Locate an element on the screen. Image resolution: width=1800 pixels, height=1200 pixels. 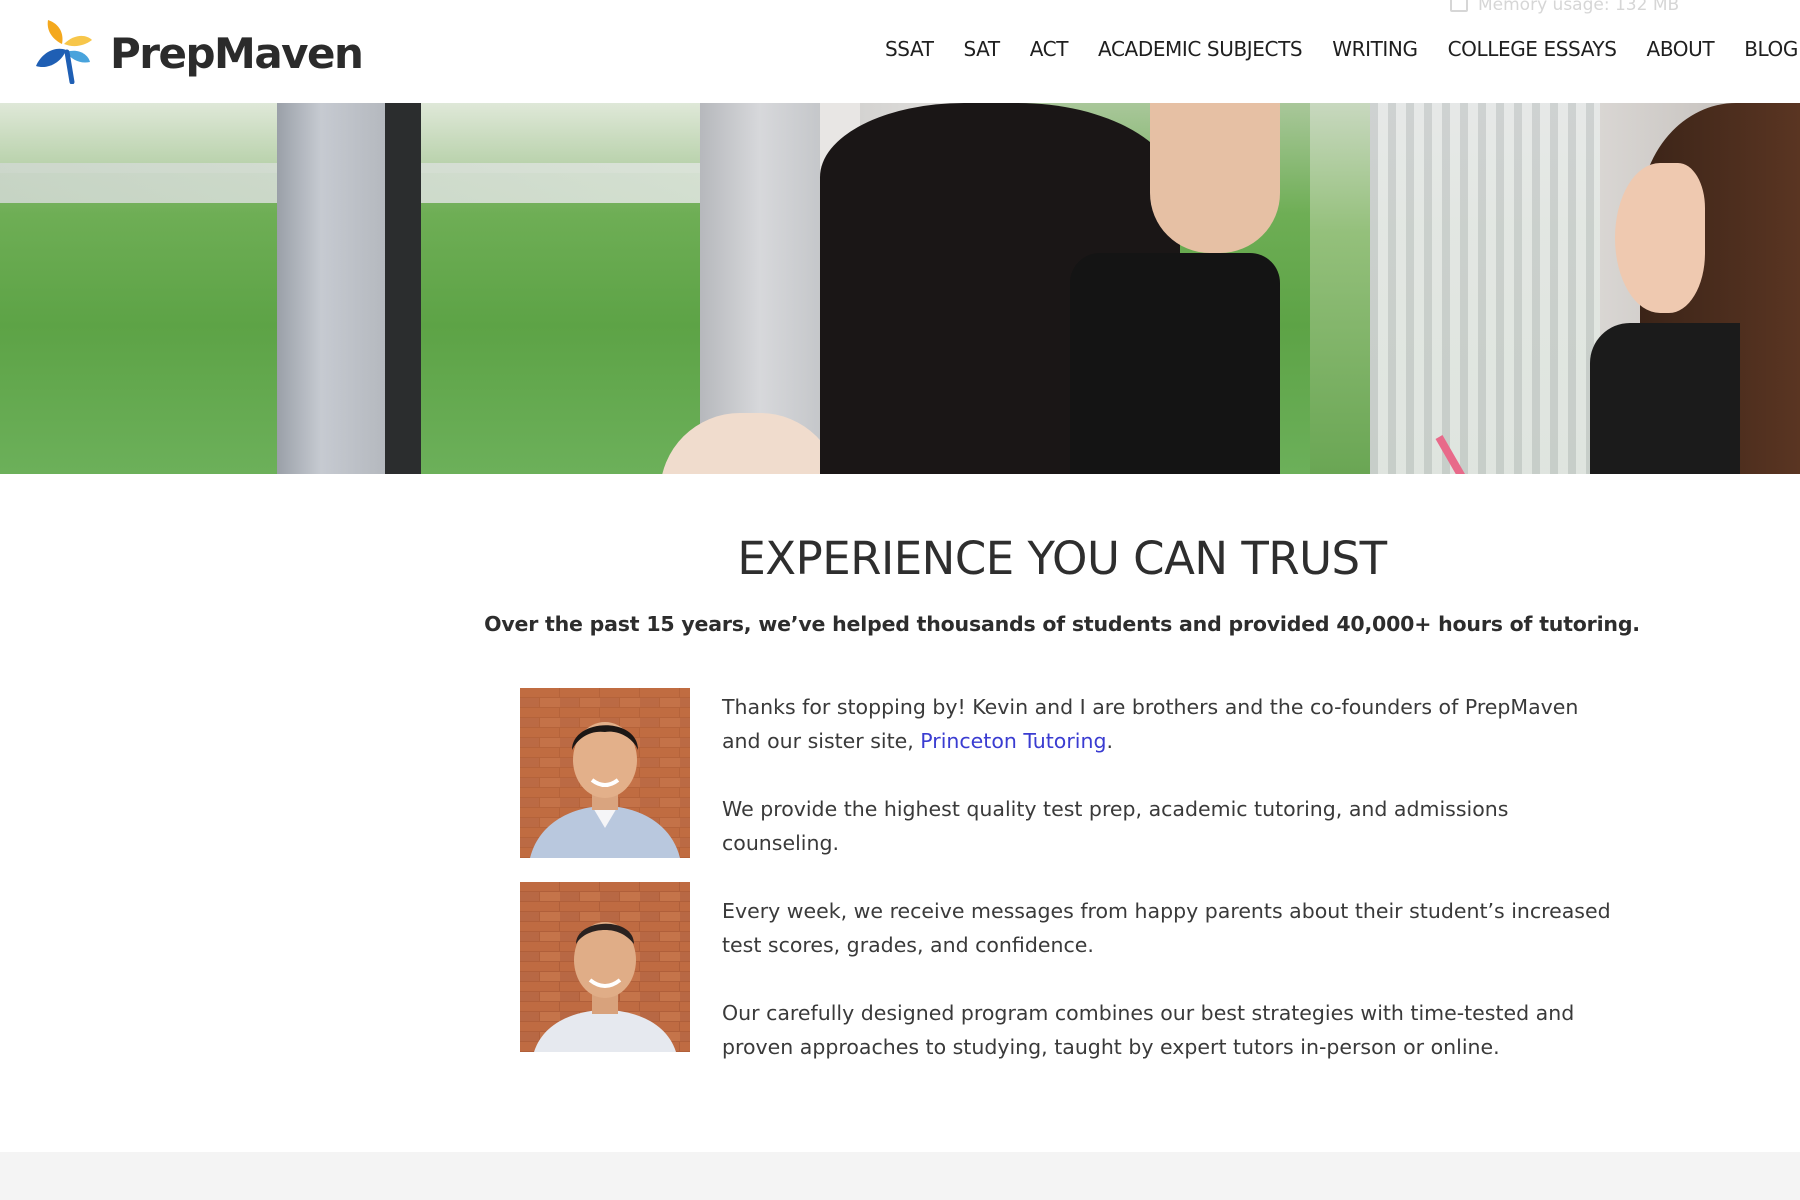
footer-band is located at coordinates (900, 1176).